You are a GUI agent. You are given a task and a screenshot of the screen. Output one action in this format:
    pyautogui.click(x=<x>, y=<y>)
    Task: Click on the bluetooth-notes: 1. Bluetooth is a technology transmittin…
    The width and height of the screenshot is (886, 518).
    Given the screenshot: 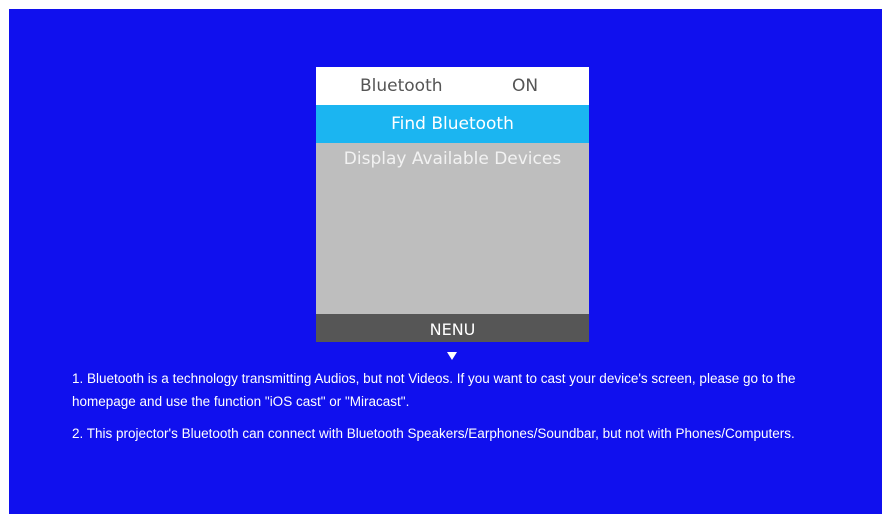 What is the action you would take?
    pyautogui.click(x=467, y=410)
    